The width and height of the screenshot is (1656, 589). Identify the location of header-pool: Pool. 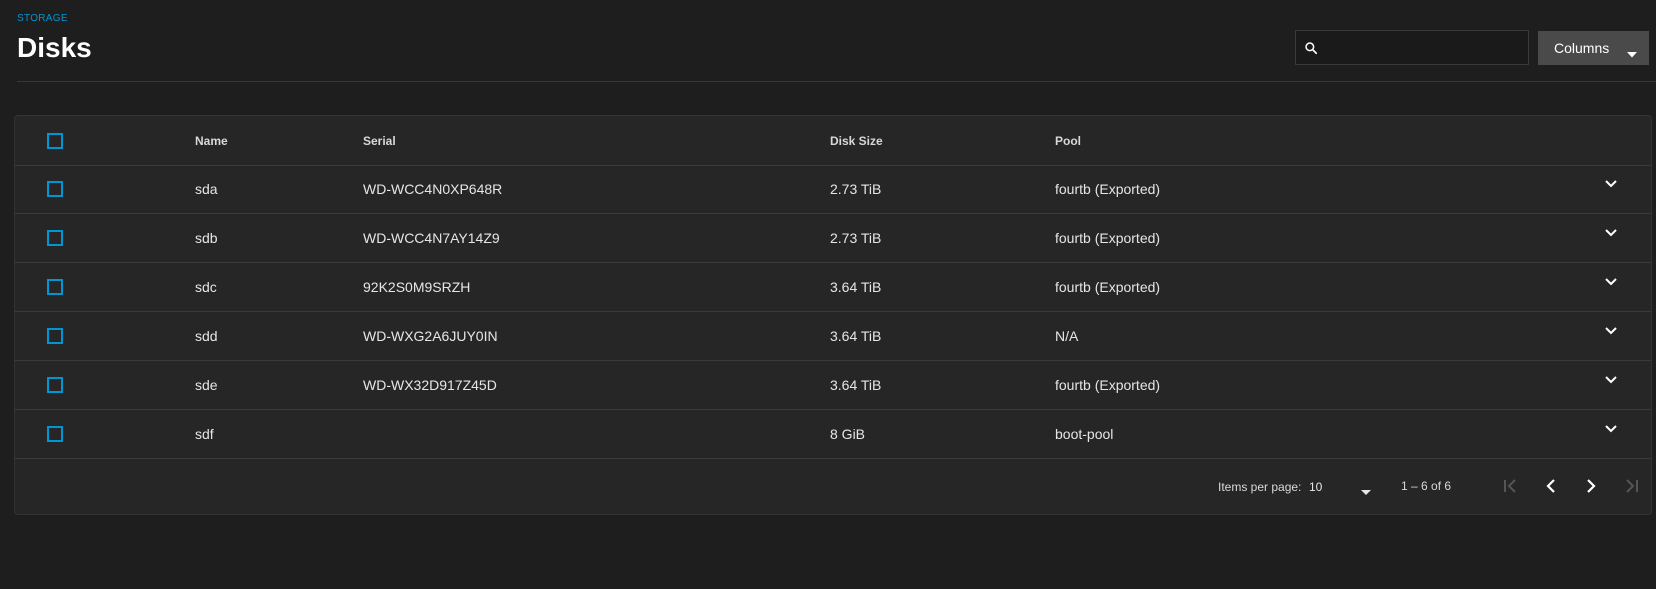
(1068, 140).